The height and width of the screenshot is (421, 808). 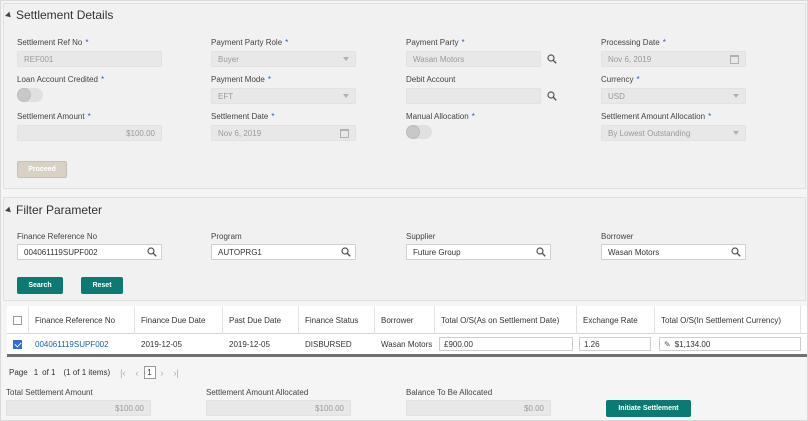 What do you see at coordinates (615, 344) in the screenshot?
I see `exchange-rate-field: 1.26` at bounding box center [615, 344].